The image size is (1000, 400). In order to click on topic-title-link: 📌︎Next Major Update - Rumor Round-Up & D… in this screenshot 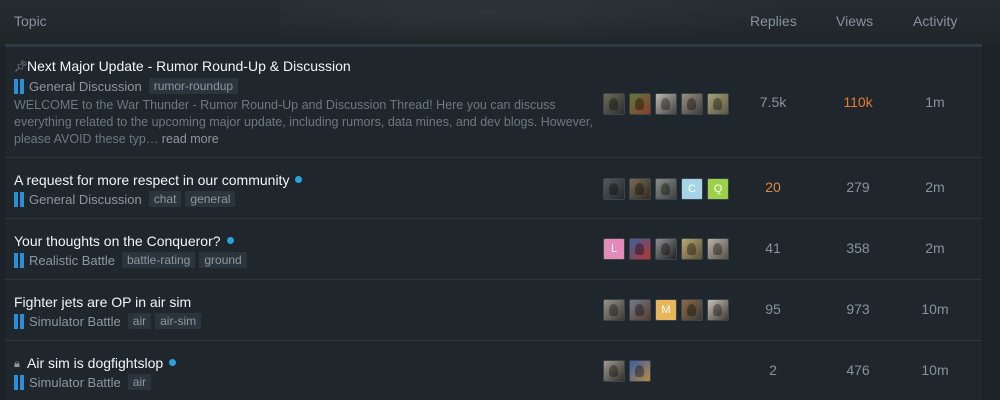, I will do `click(182, 66)`.